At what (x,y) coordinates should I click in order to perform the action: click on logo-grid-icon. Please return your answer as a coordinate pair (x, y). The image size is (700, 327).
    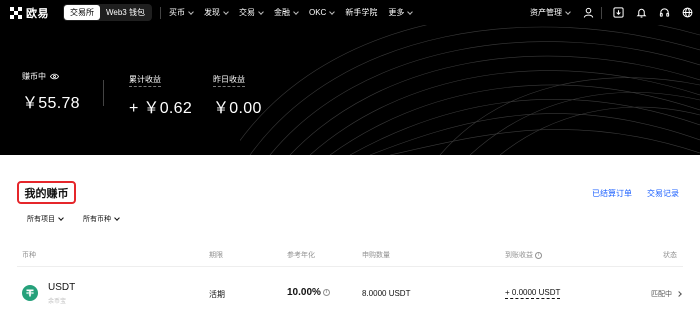
    Looking at the image, I should click on (16, 12).